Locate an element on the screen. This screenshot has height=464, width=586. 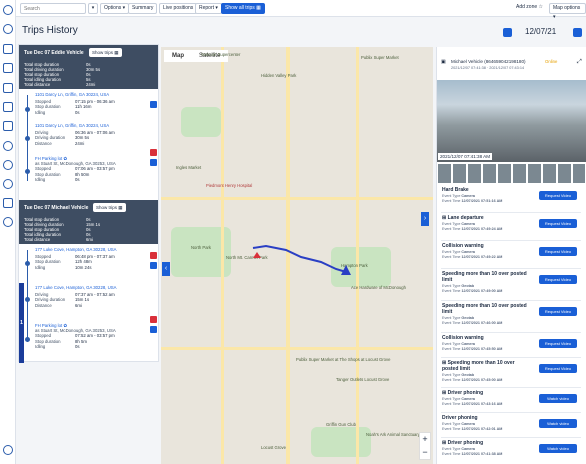
list-icon is located at coordinates (8, 49).